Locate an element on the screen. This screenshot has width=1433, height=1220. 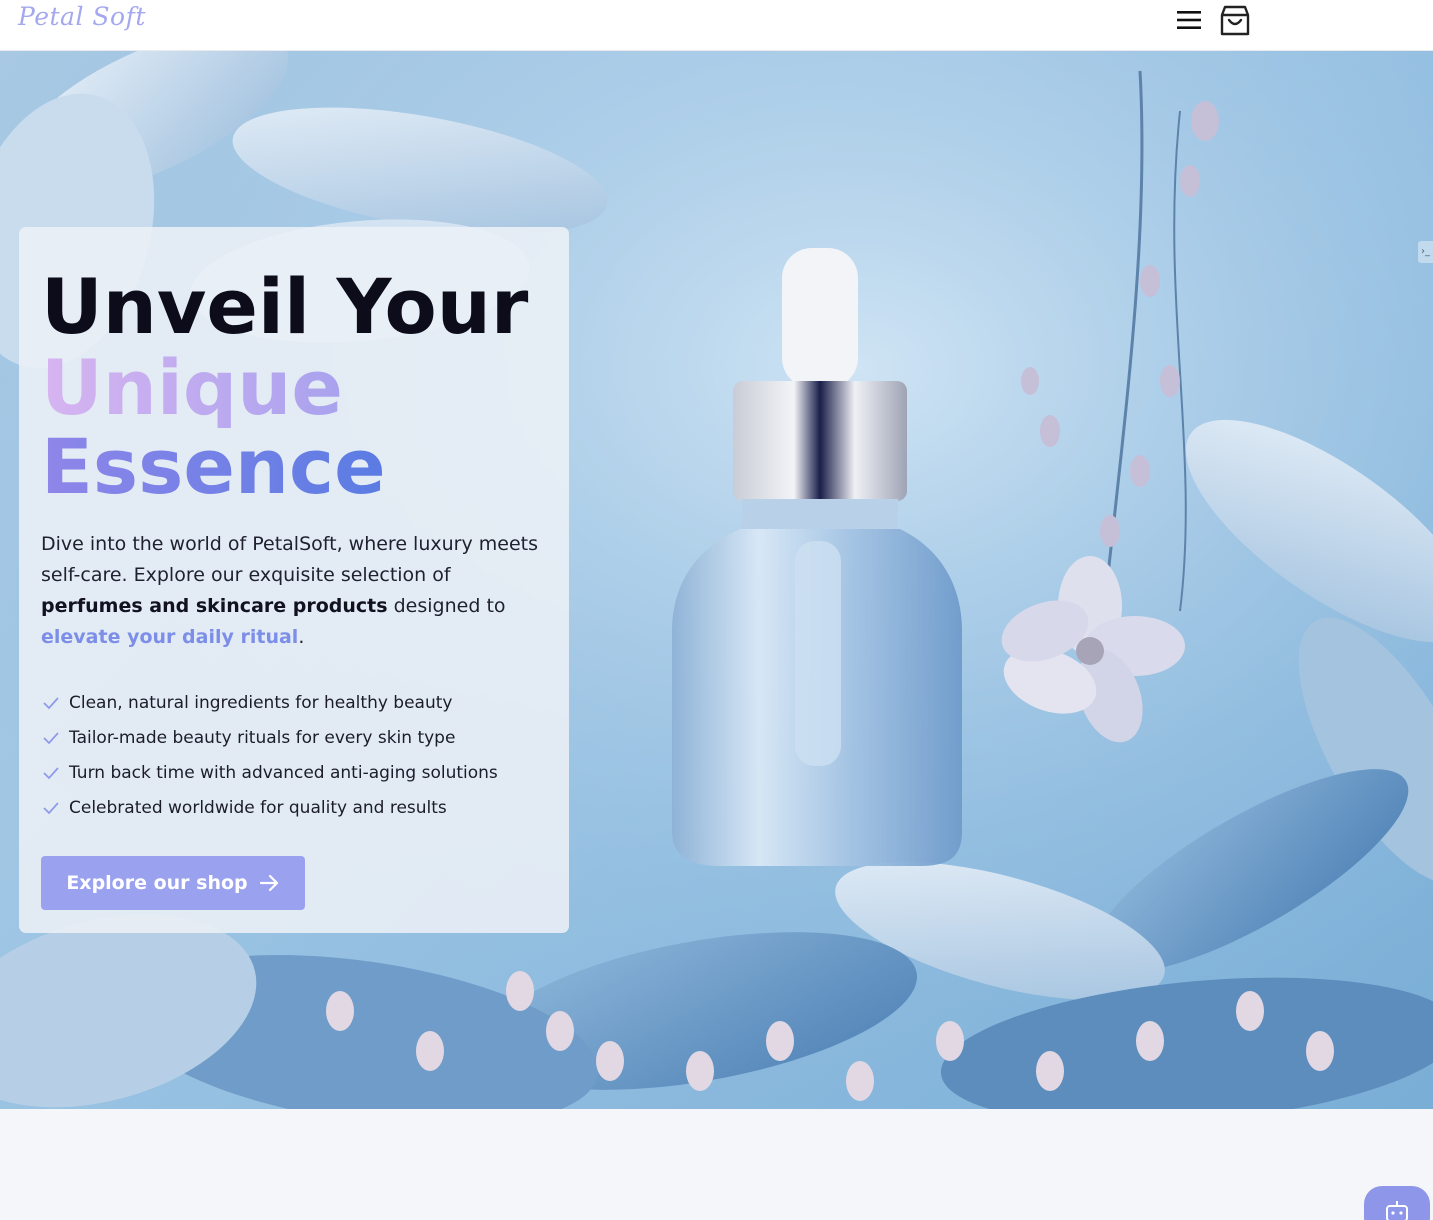
headline-line-1: Unveil Your is located at coordinates (285, 306).